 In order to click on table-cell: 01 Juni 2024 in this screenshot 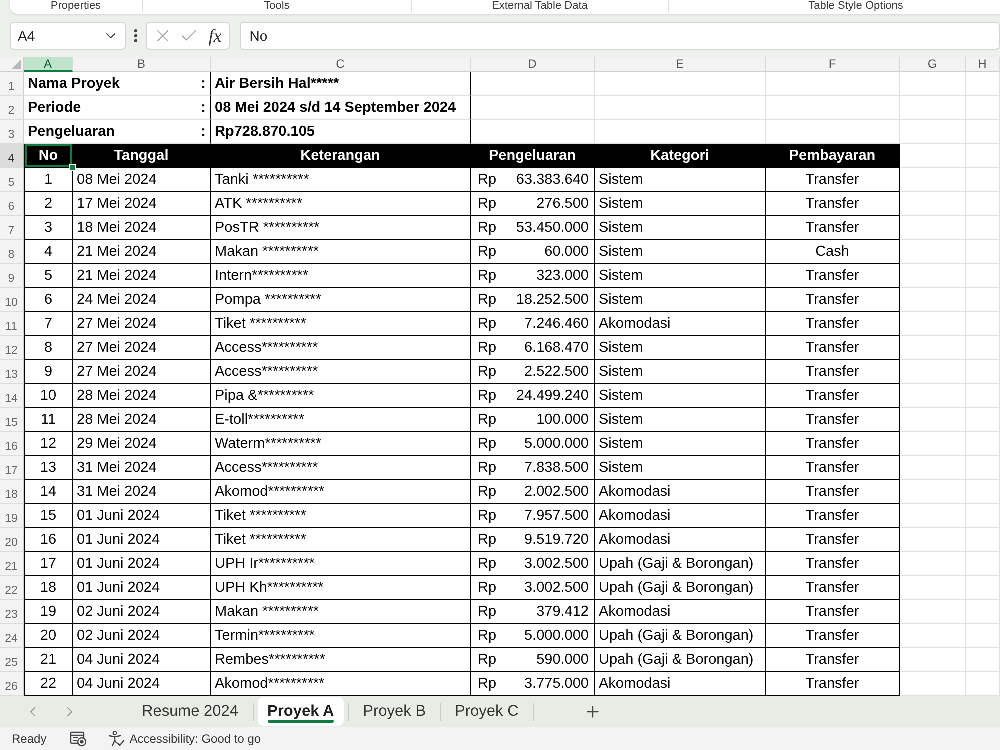, I will do `click(142, 588)`.